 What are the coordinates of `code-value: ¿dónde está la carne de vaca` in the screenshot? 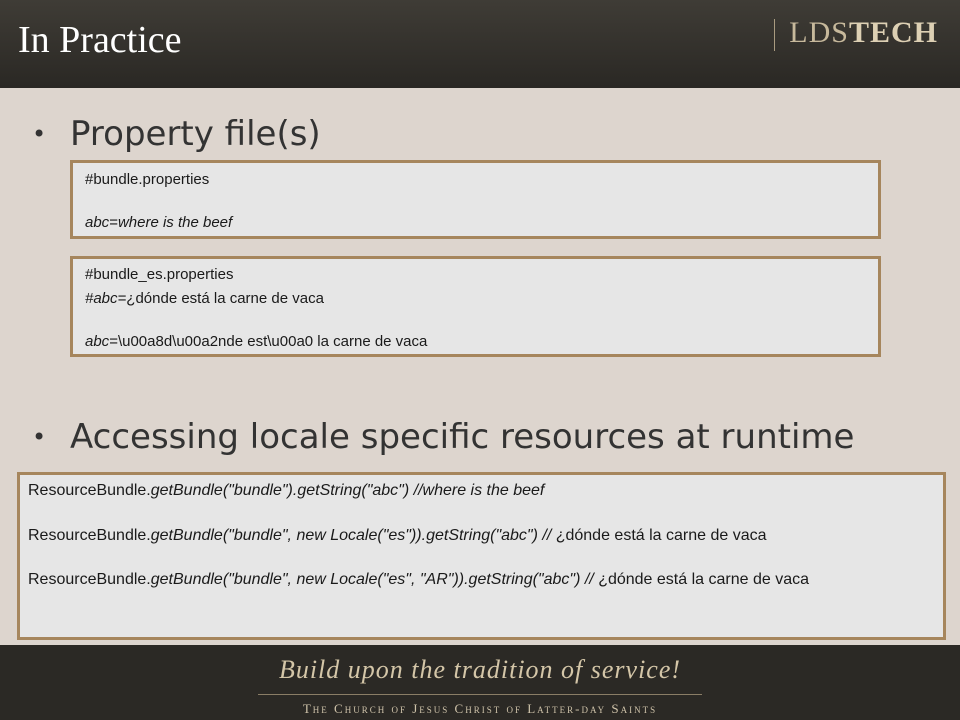 It's located at (225, 298).